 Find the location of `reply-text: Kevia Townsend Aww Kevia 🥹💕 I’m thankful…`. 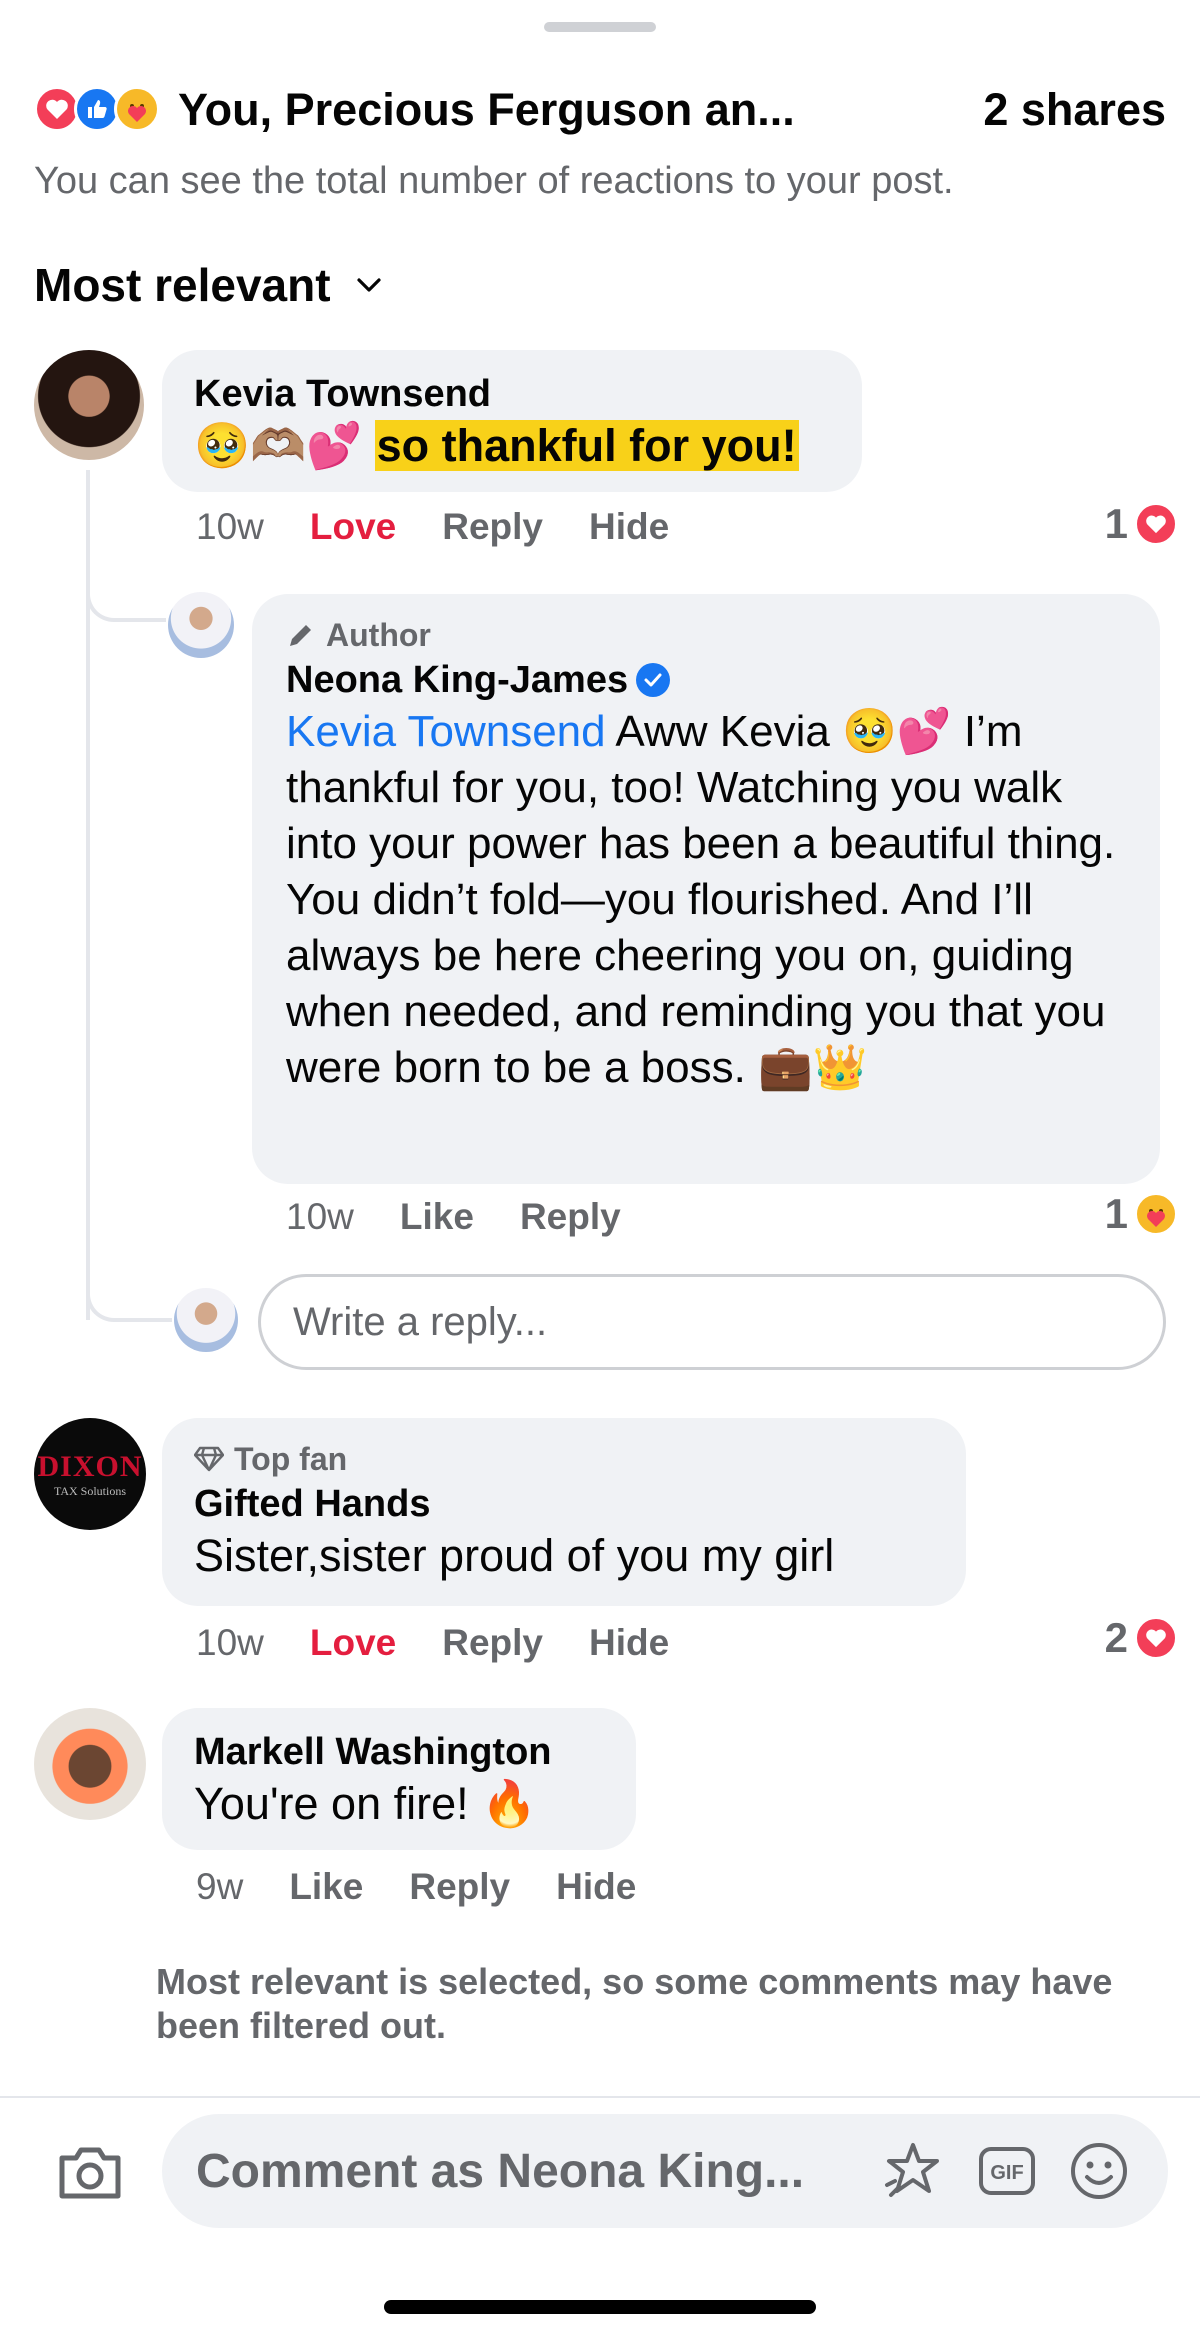

reply-text: Kevia Townsend Aww Kevia 🥹💕 I’m thankful… is located at coordinates (706, 900).